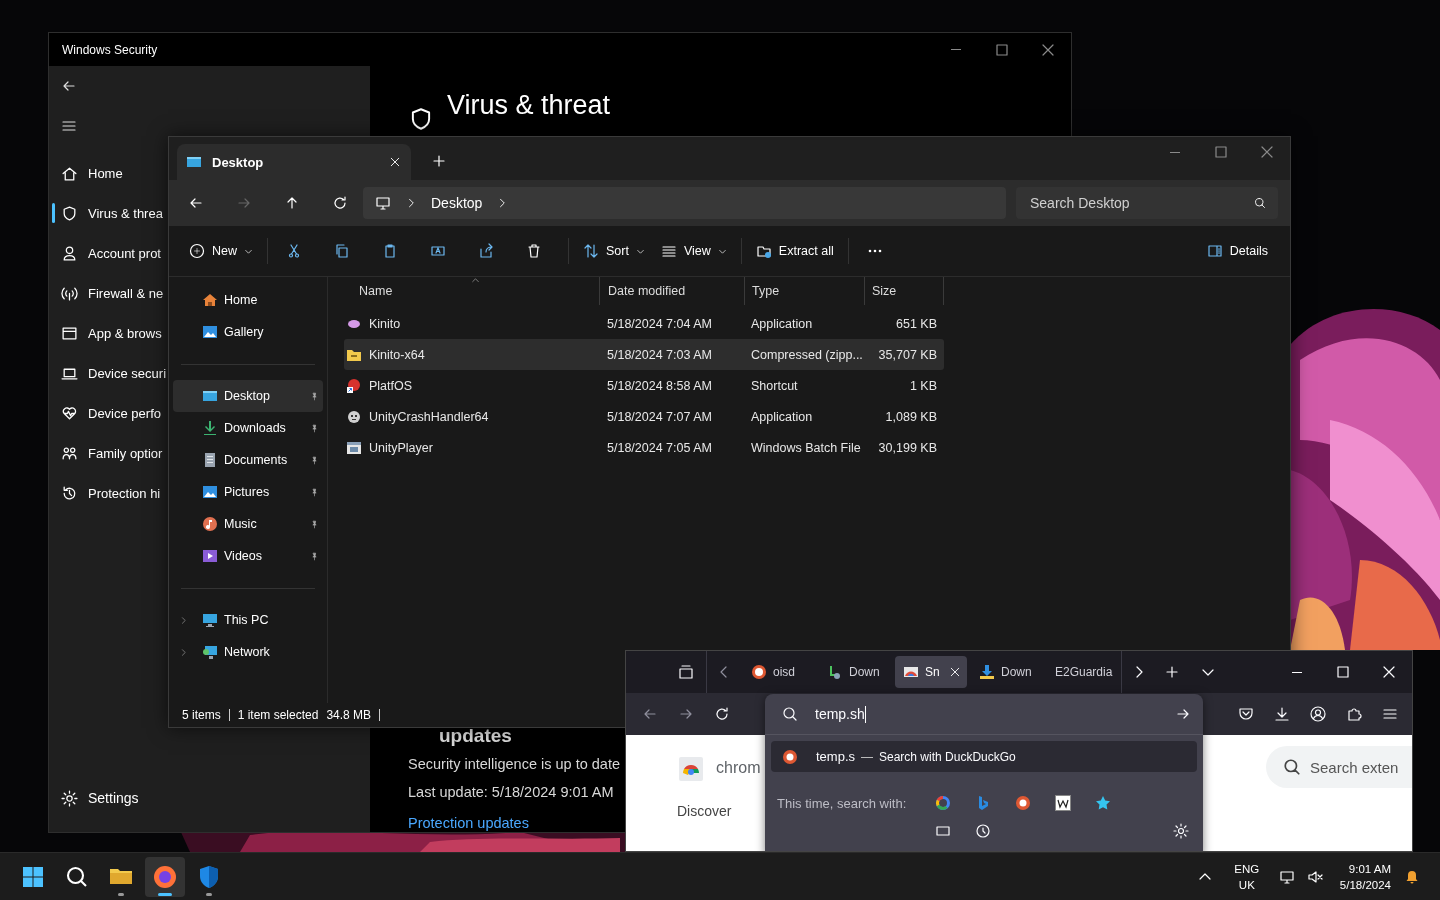  What do you see at coordinates (108, 293) in the screenshot?
I see `nav-item: Firewall & ne` at bounding box center [108, 293].